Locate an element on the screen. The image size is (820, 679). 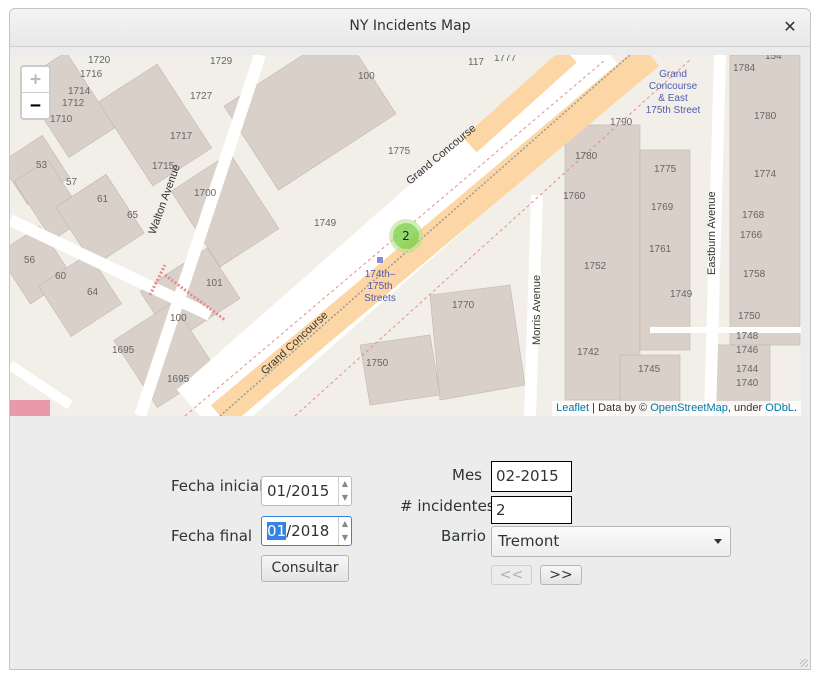
cluster-count: 2 is located at coordinates (406, 236).